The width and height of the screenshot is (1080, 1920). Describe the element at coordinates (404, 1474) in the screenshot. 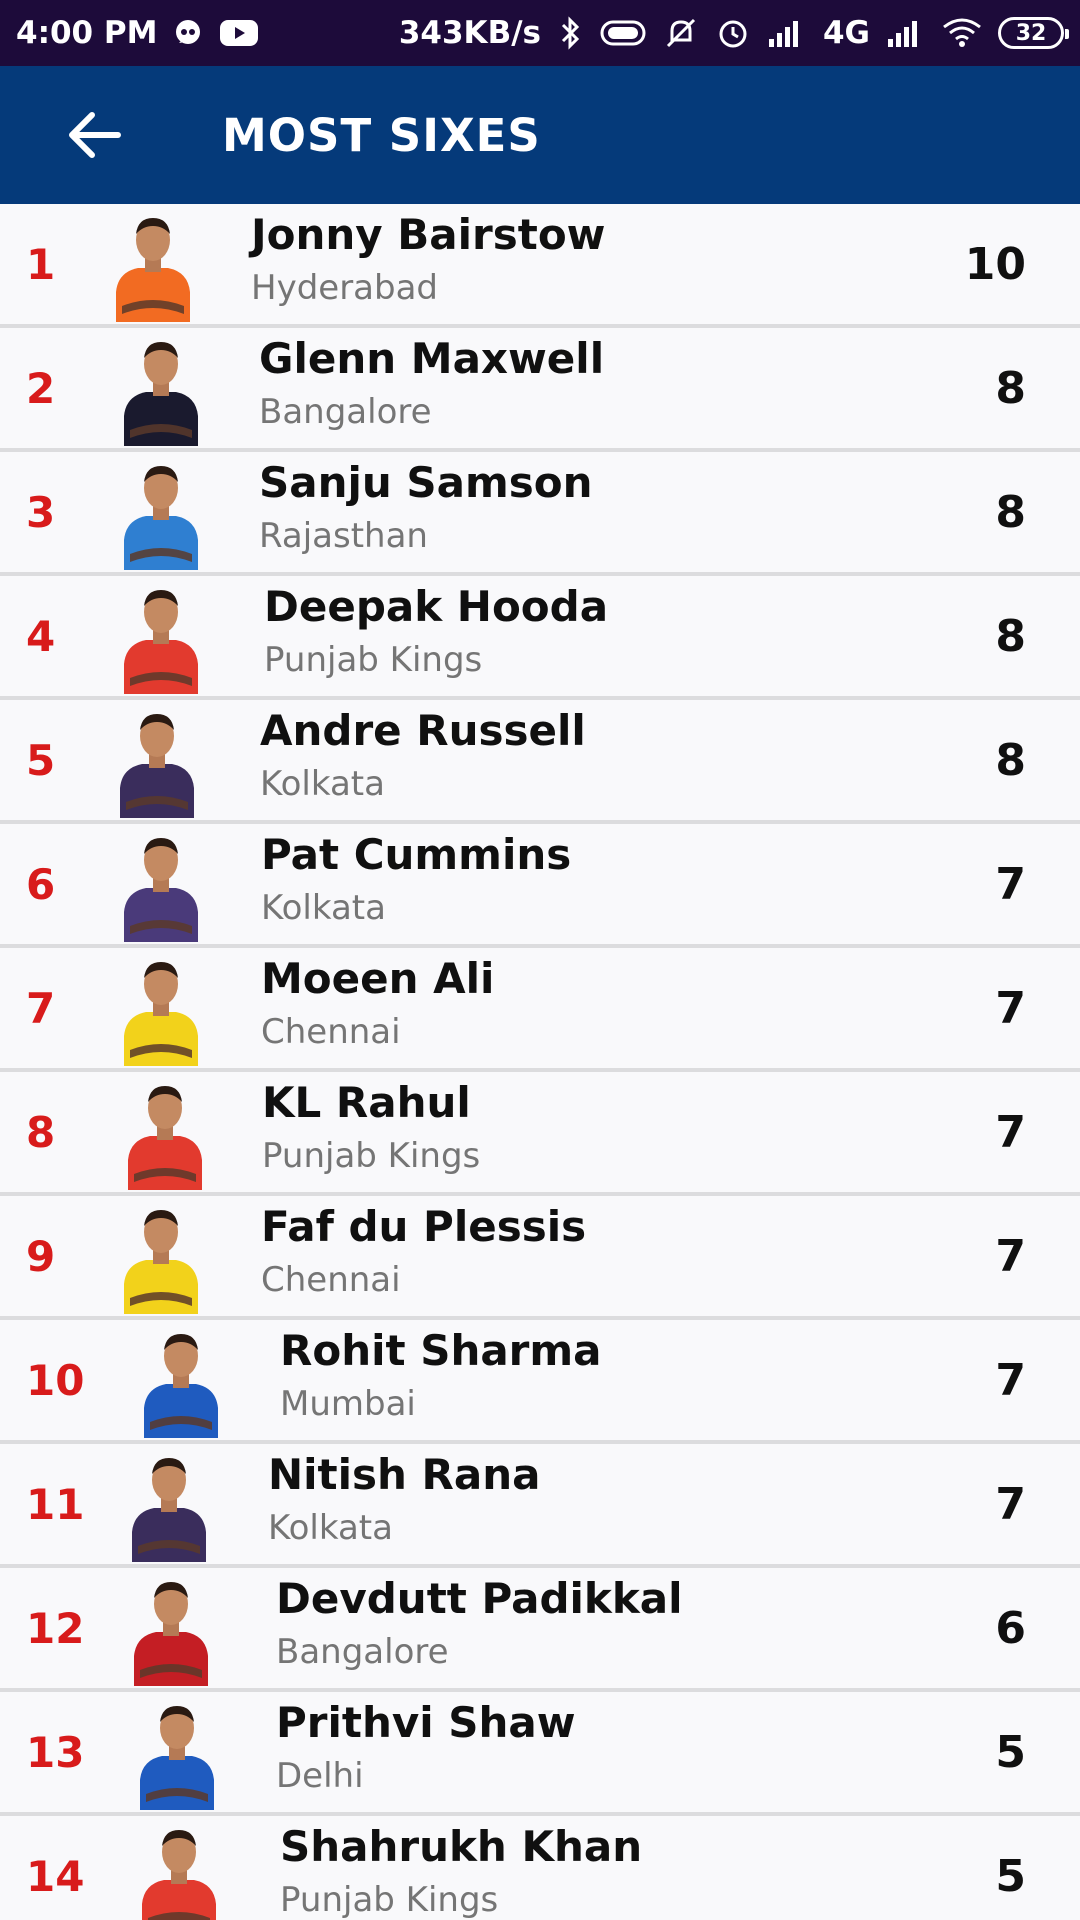

I see `player-name: Nitish Rana` at that location.